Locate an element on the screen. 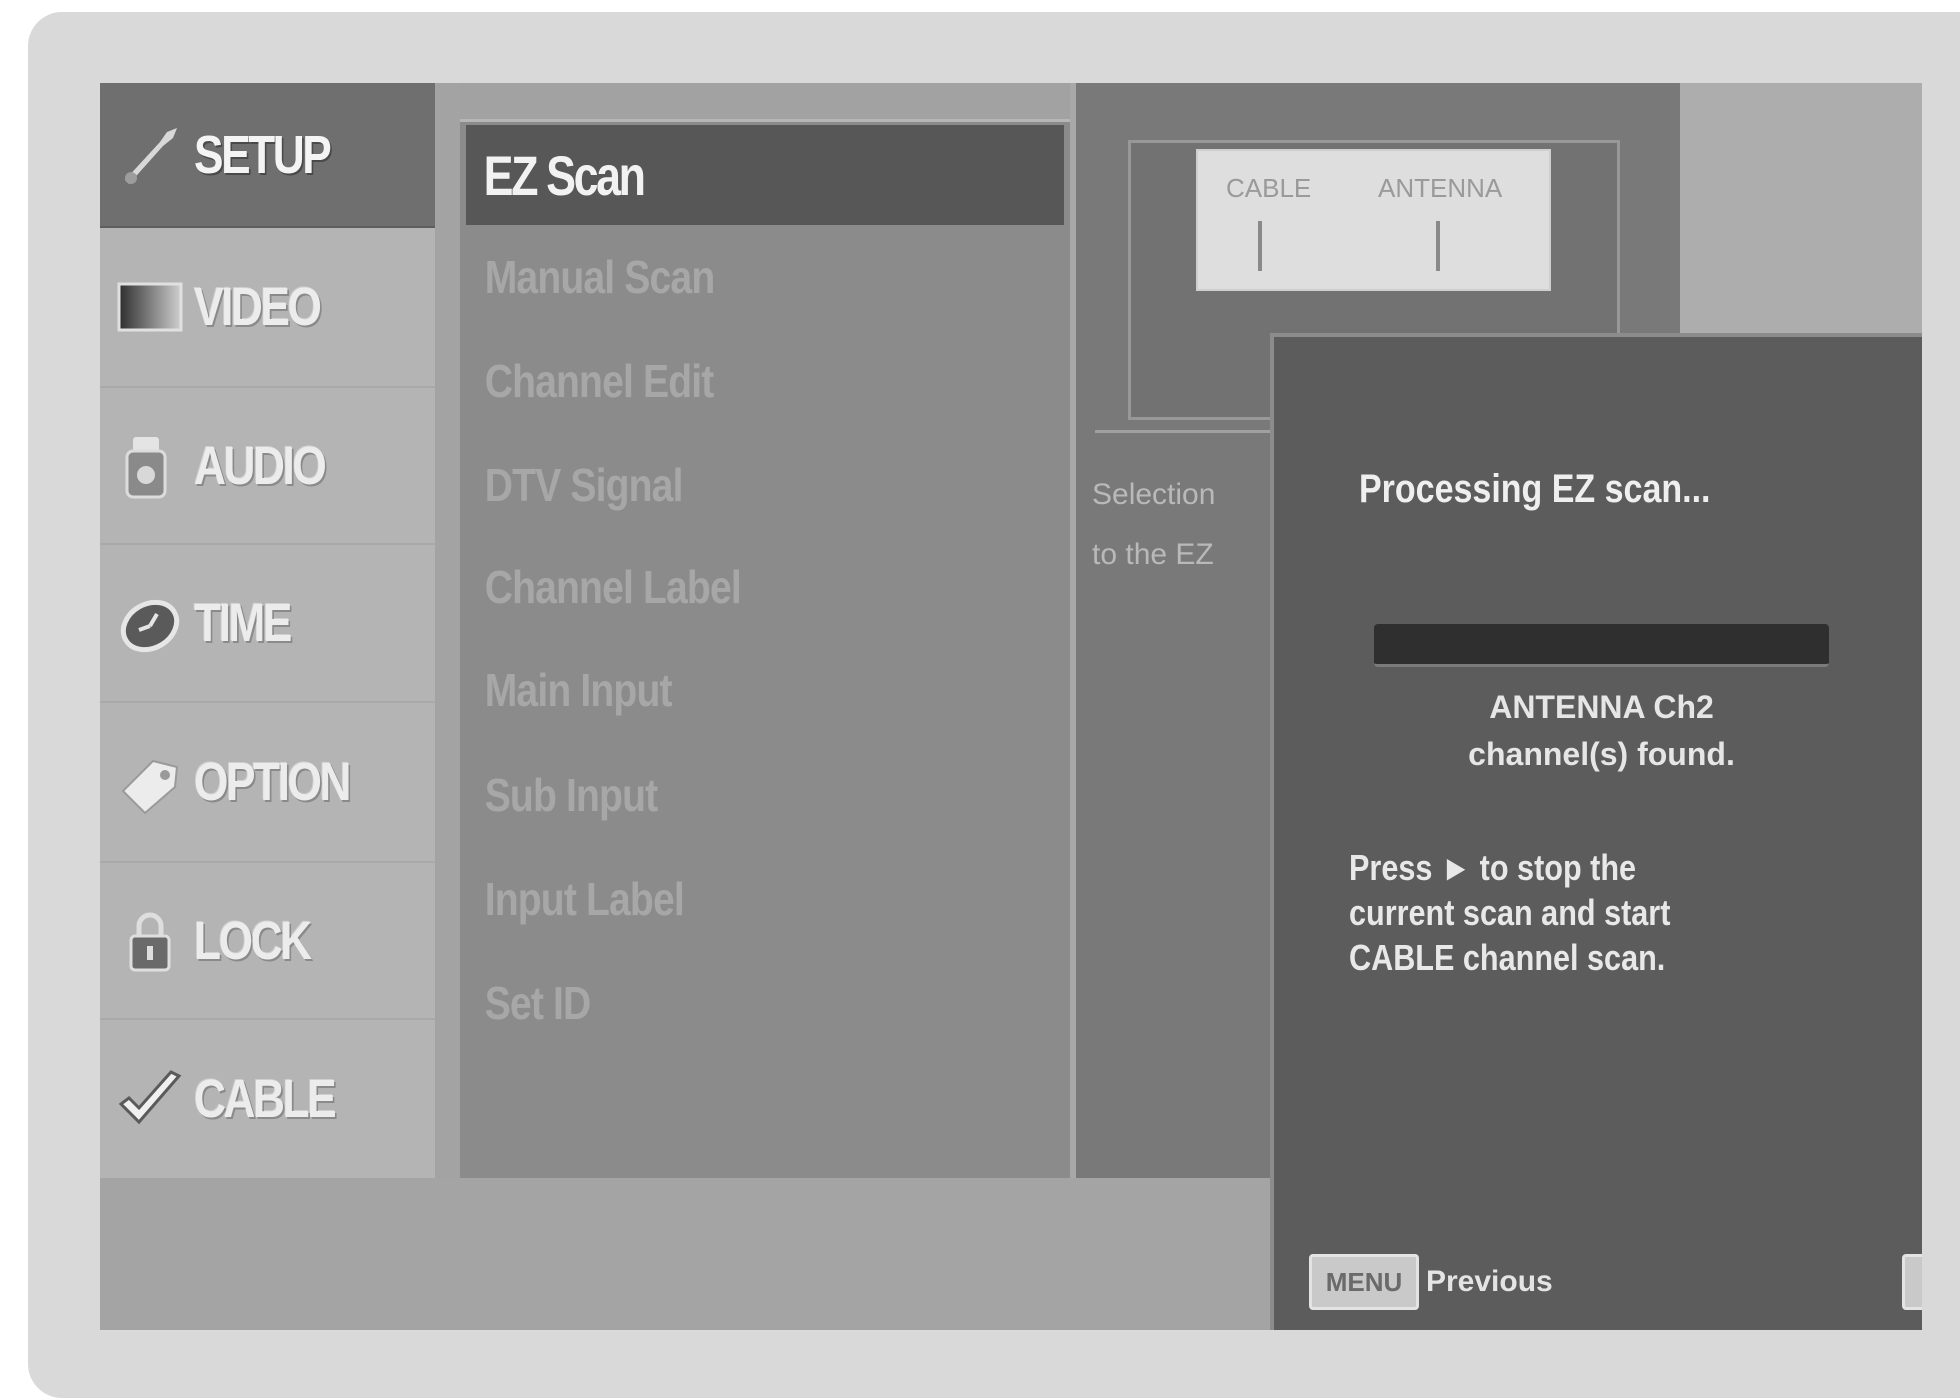 The image size is (1960, 1398). menu-item-label: Set ID is located at coordinates (538, 1003).